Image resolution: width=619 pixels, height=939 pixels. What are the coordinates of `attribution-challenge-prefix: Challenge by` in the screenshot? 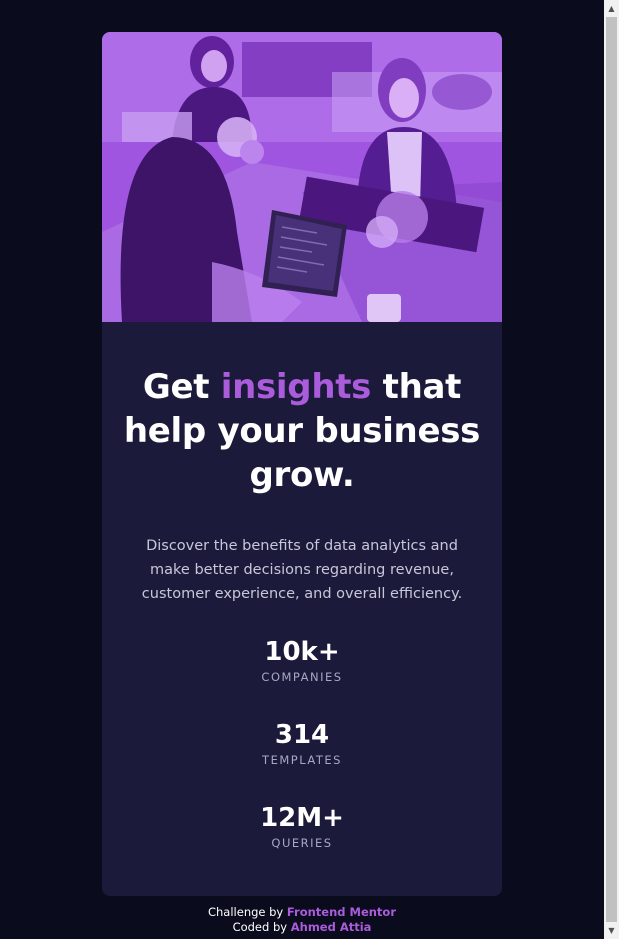 It's located at (247, 912).